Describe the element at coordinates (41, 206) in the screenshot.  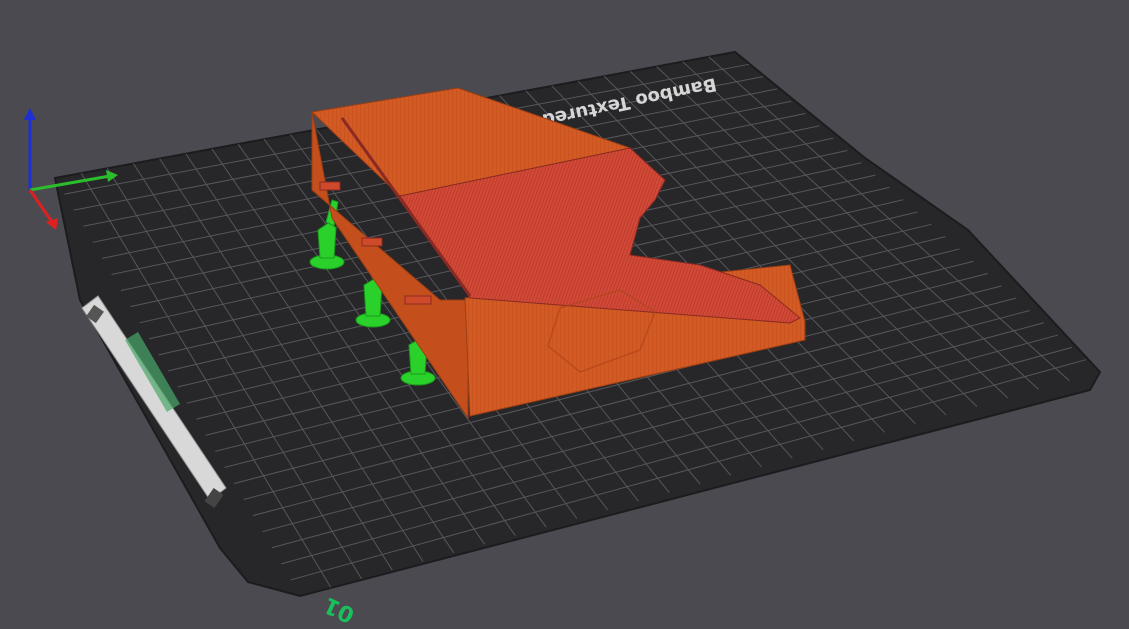
I see `y-axis` at that location.